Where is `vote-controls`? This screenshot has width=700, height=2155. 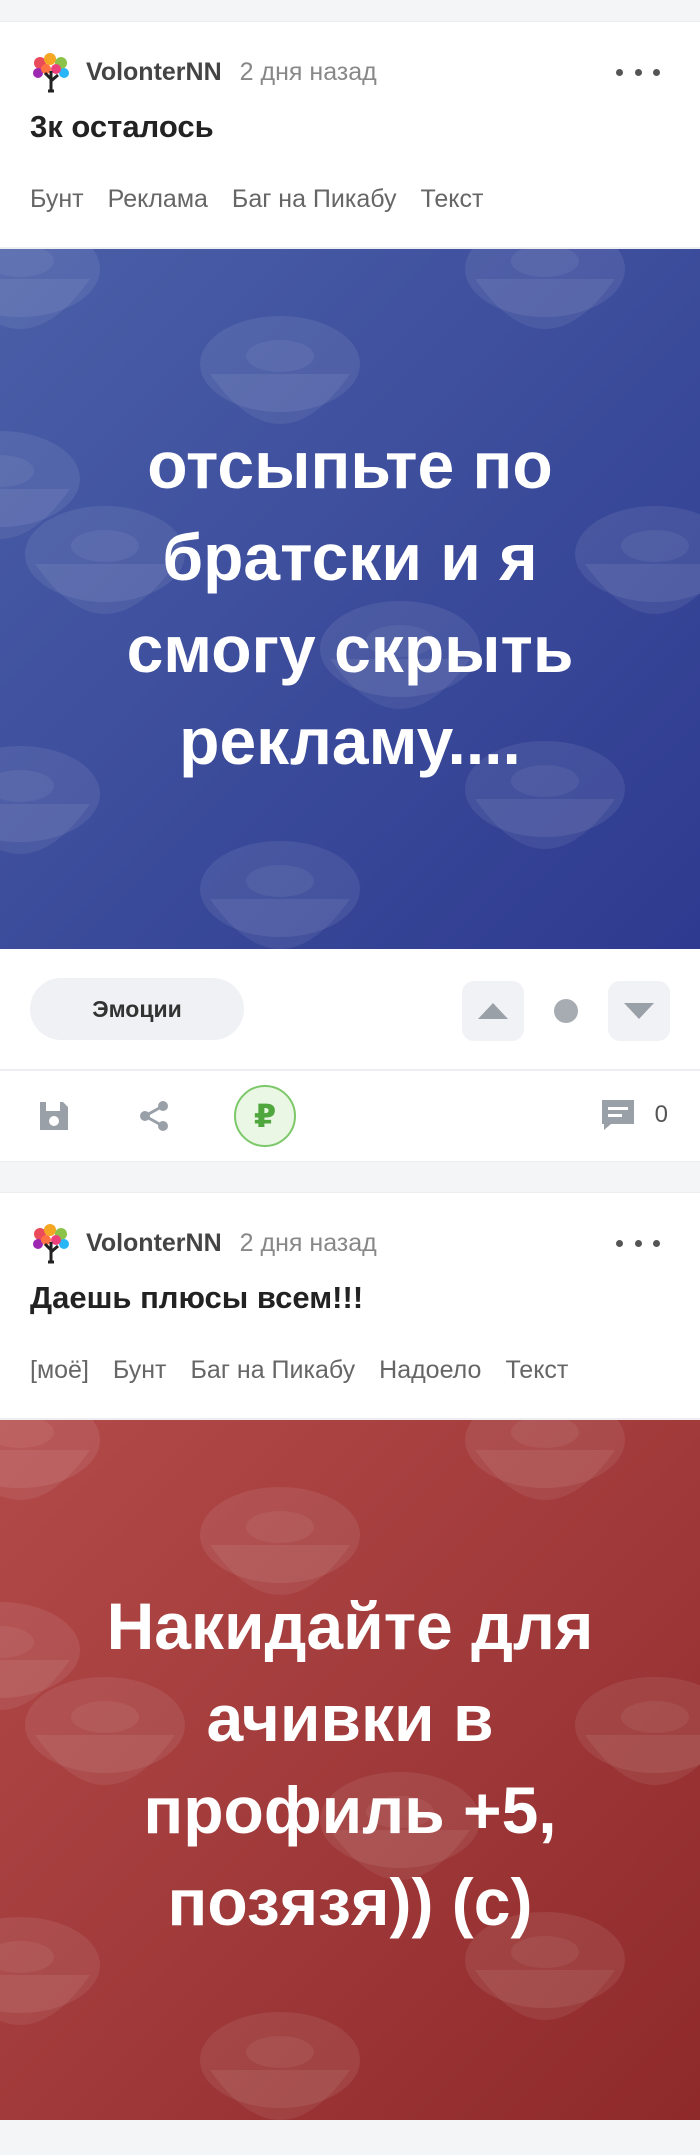 vote-controls is located at coordinates (566, 1011).